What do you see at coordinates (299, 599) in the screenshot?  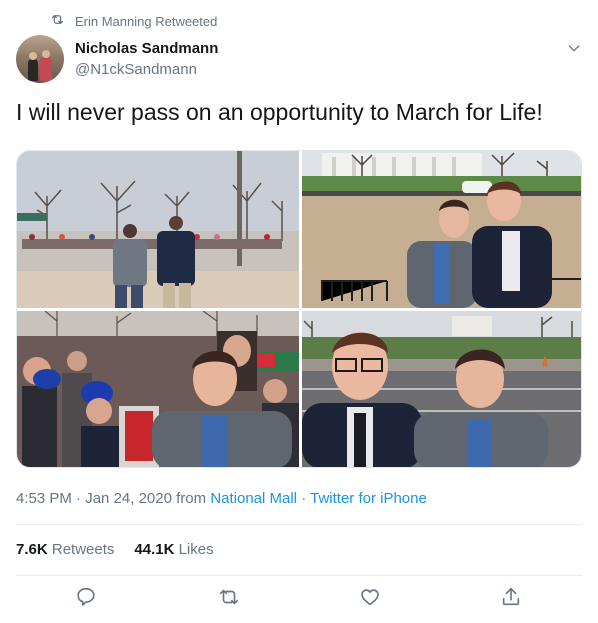 I see `action-bar` at bounding box center [299, 599].